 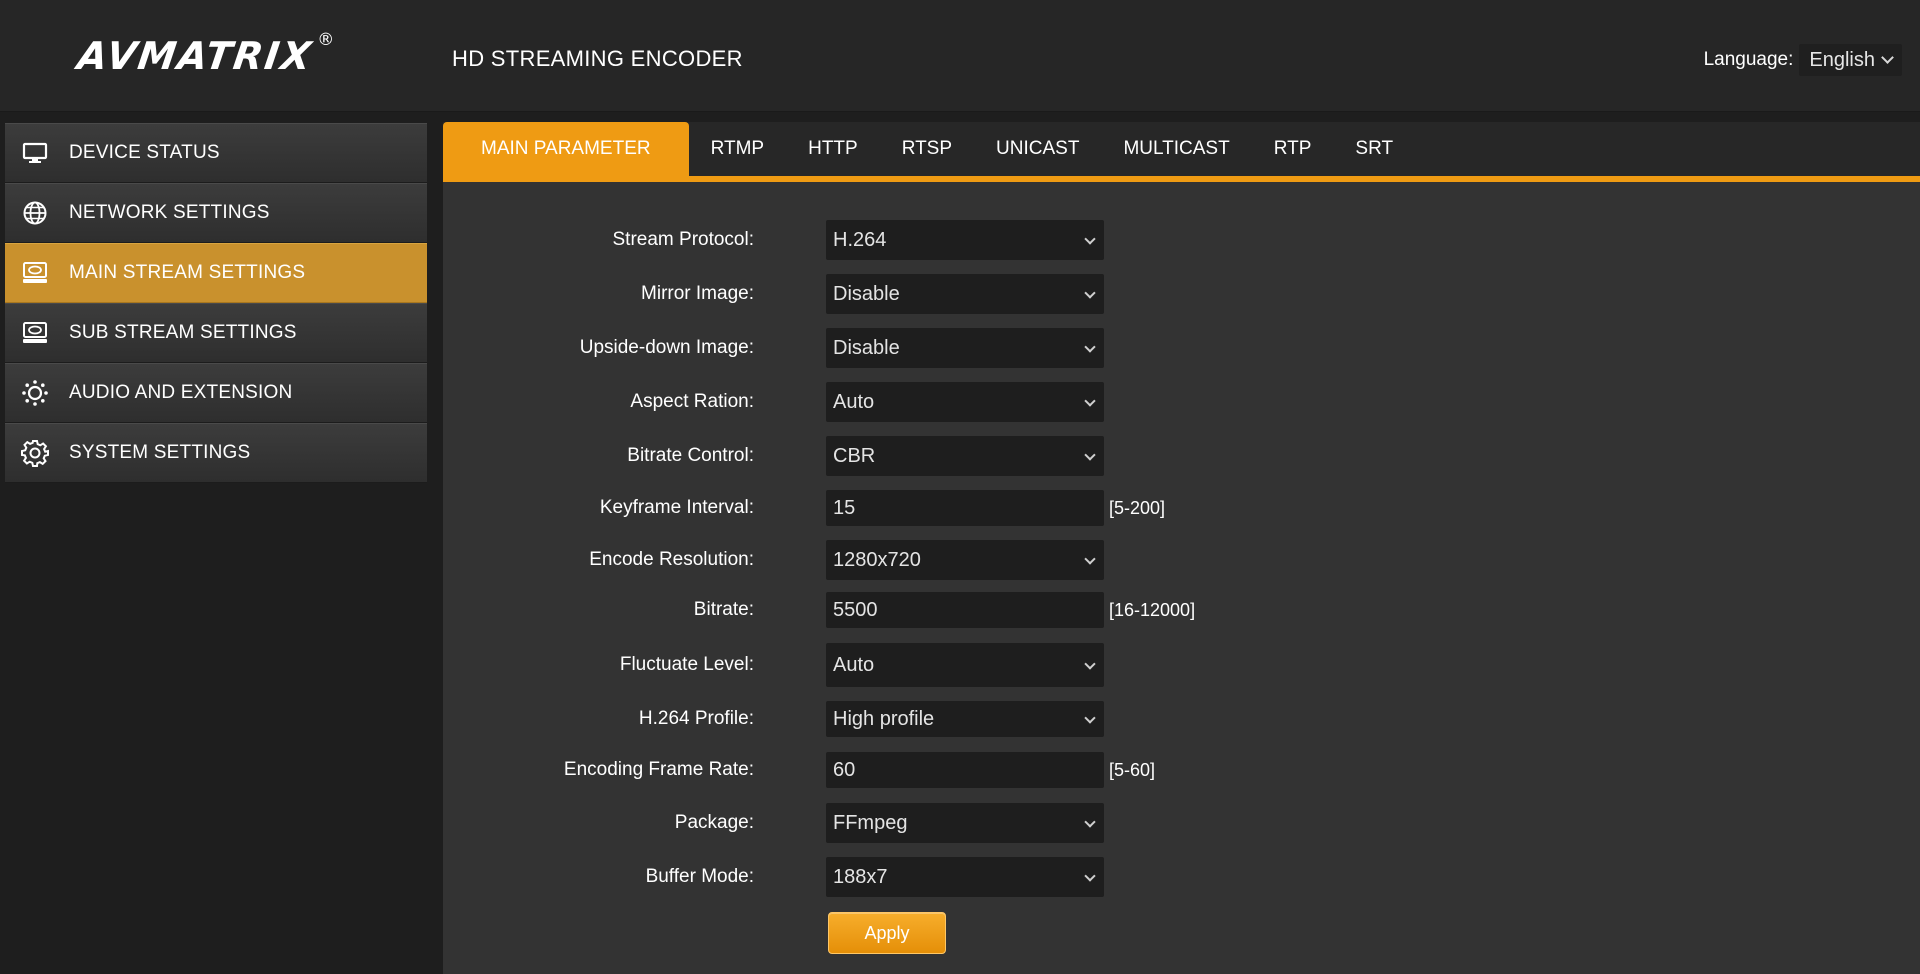 I want to click on product-title: HD STREAMING ENCODER, so click(x=597, y=58).